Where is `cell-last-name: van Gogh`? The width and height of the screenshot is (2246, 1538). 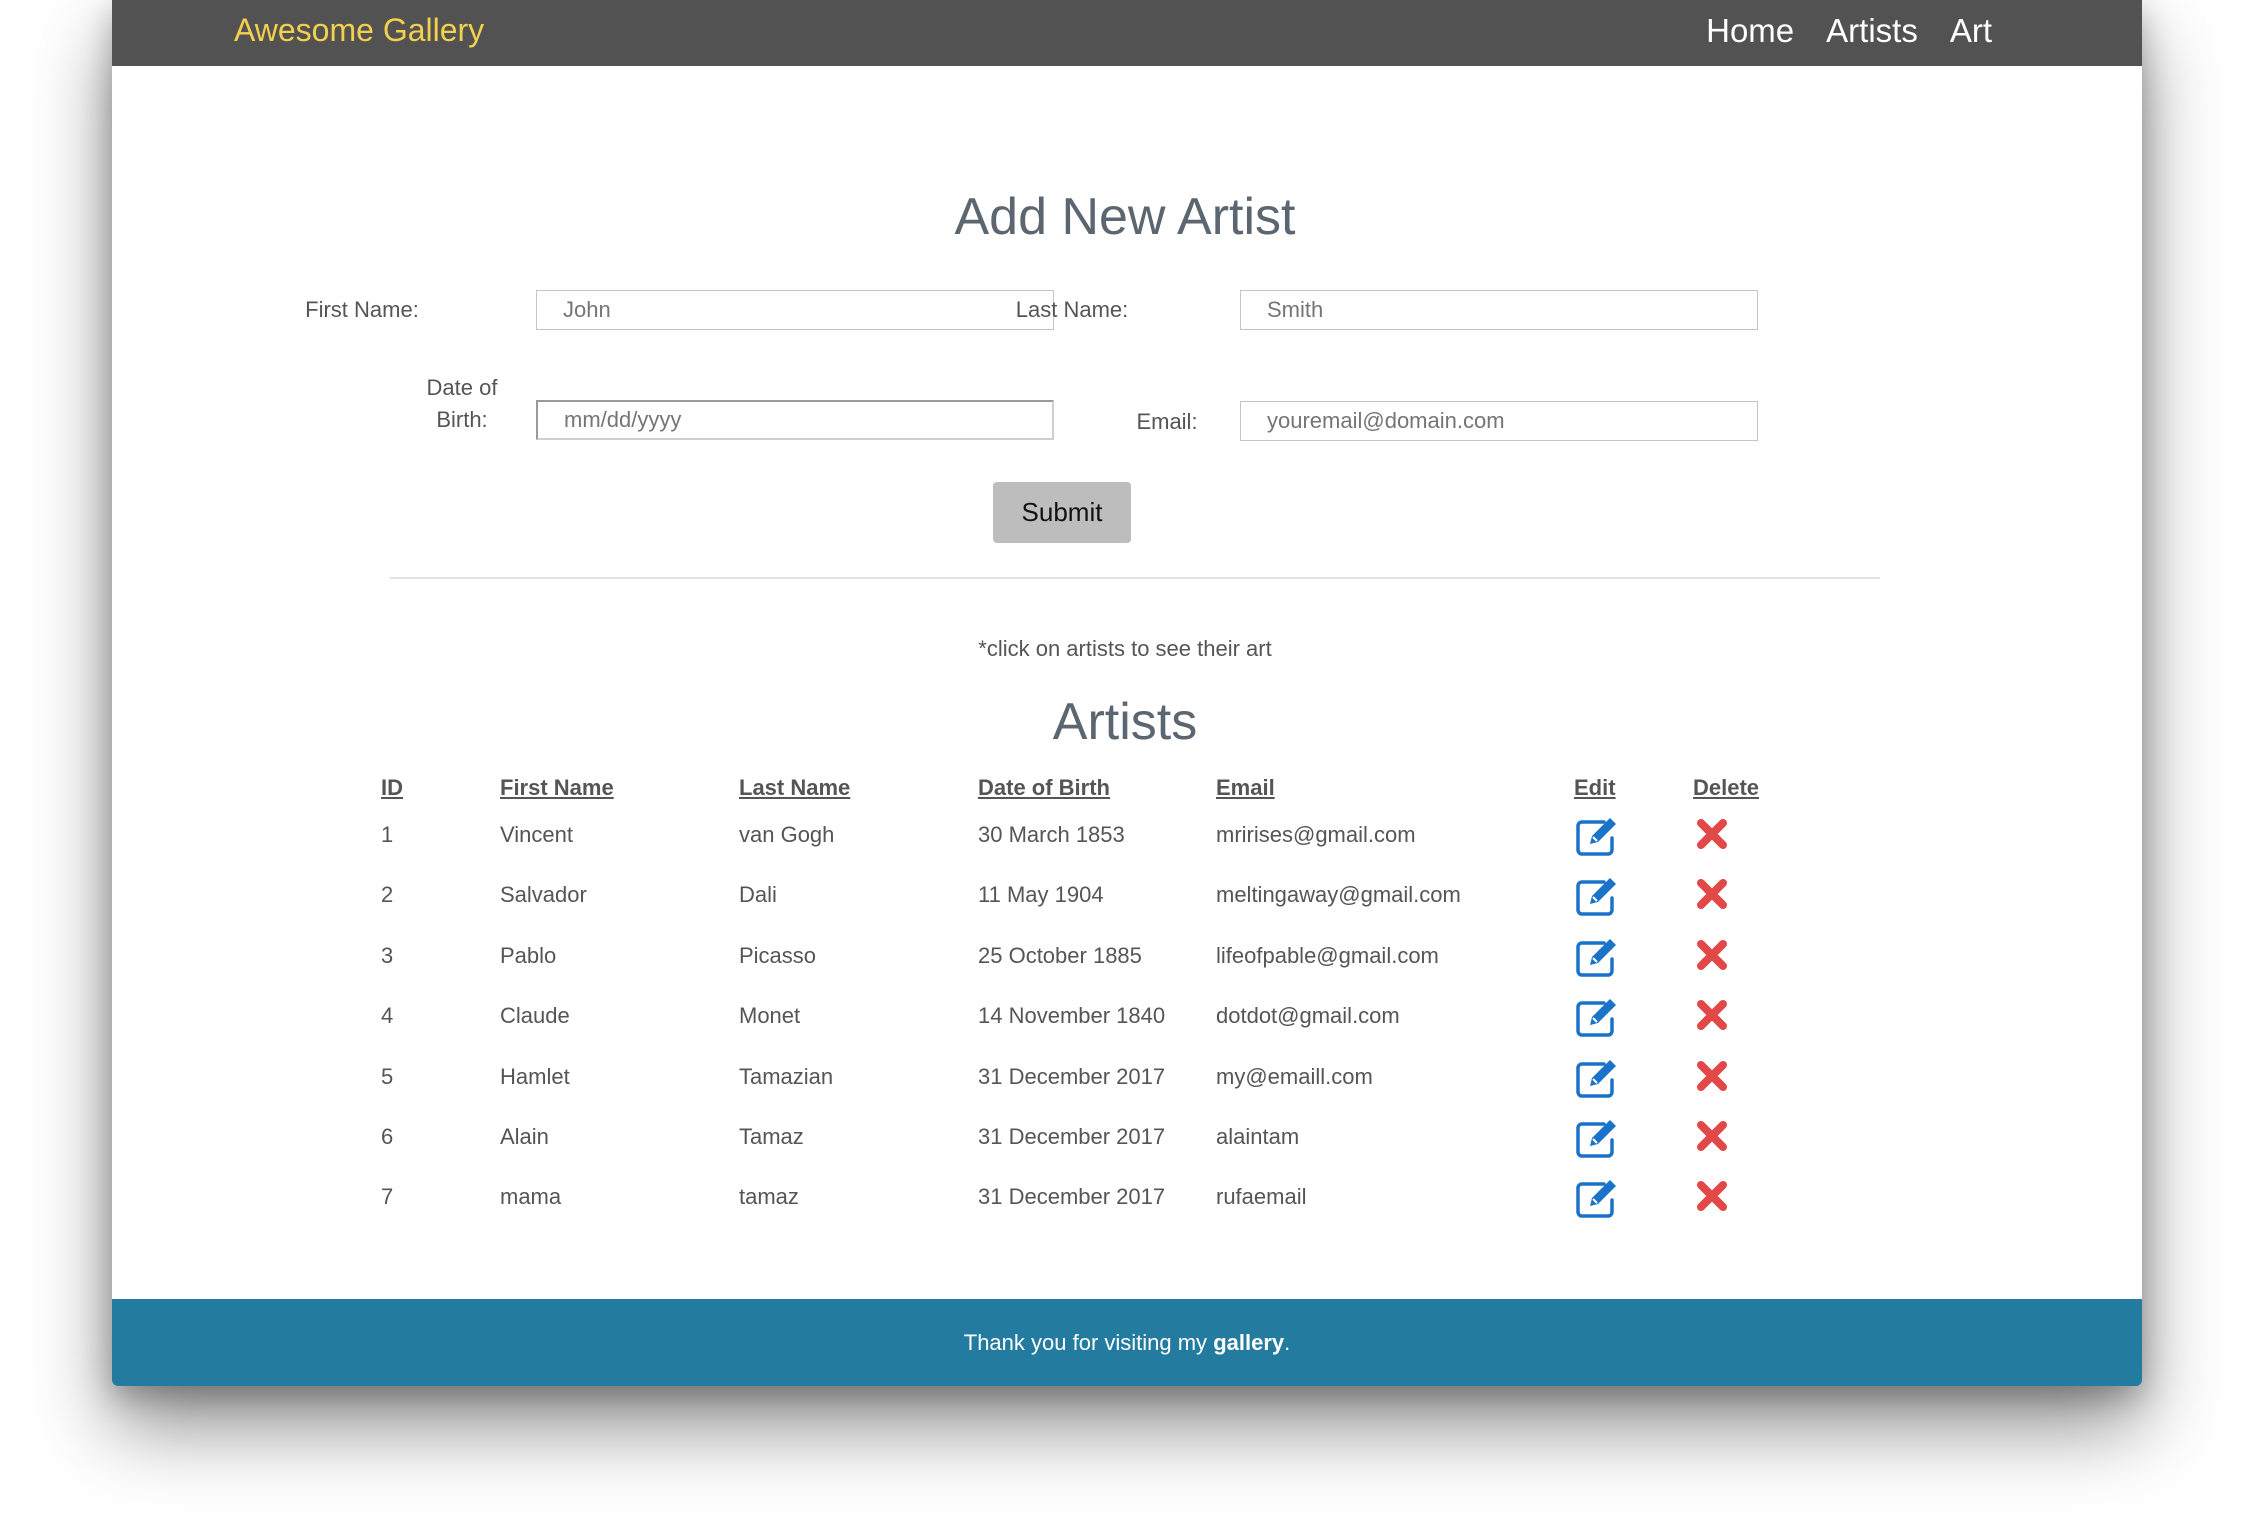
cell-last-name: van Gogh is located at coordinates (786, 835).